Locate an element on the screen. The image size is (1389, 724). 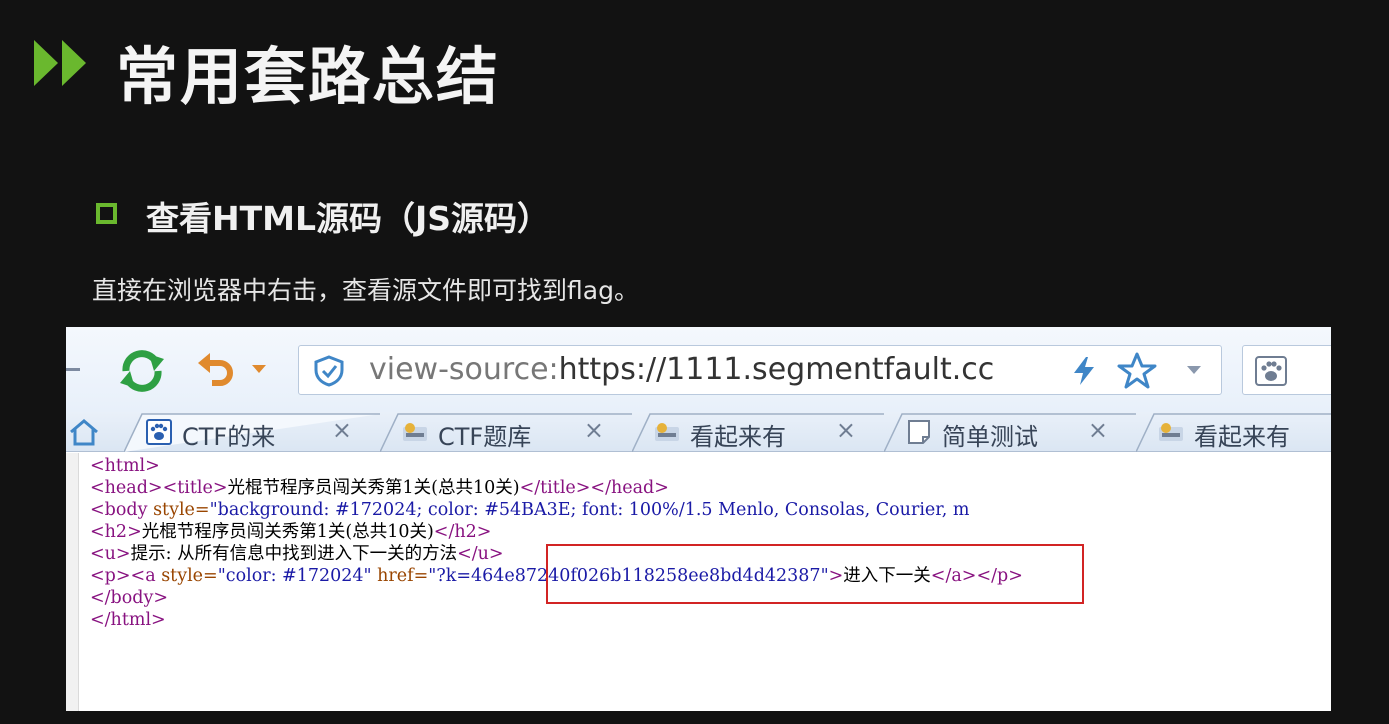
source-tag: <body is located at coordinates (119, 510).